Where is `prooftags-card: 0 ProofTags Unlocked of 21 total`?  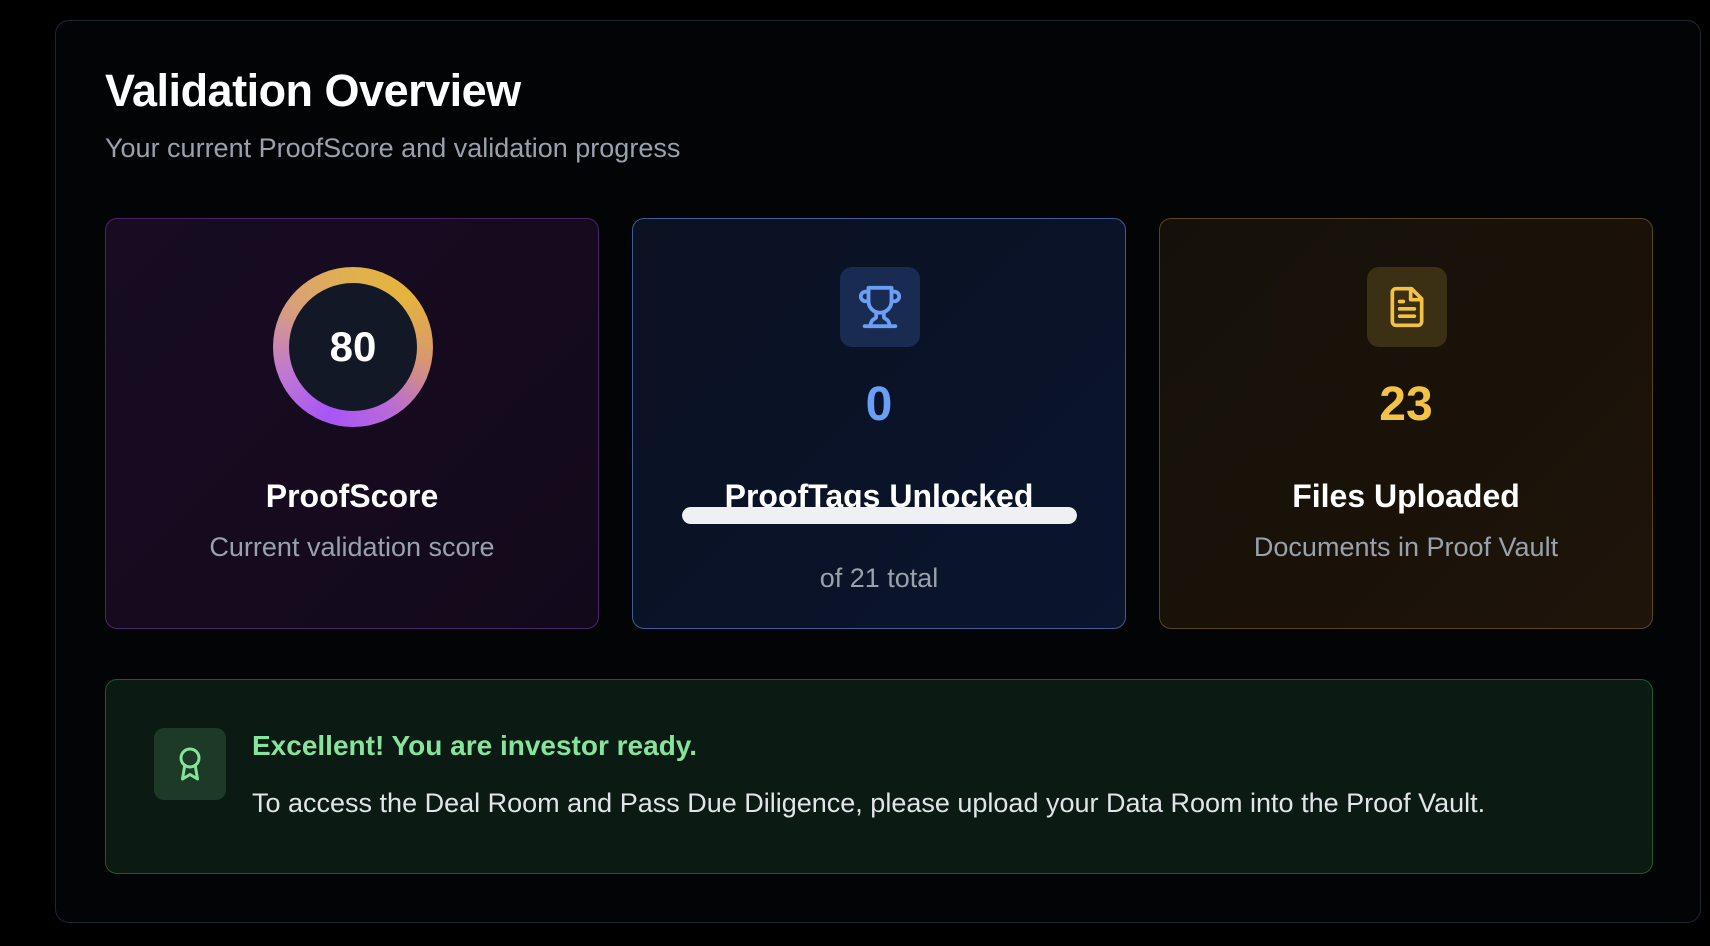
prooftags-card: 0 ProofTags Unlocked of 21 total is located at coordinates (879, 423).